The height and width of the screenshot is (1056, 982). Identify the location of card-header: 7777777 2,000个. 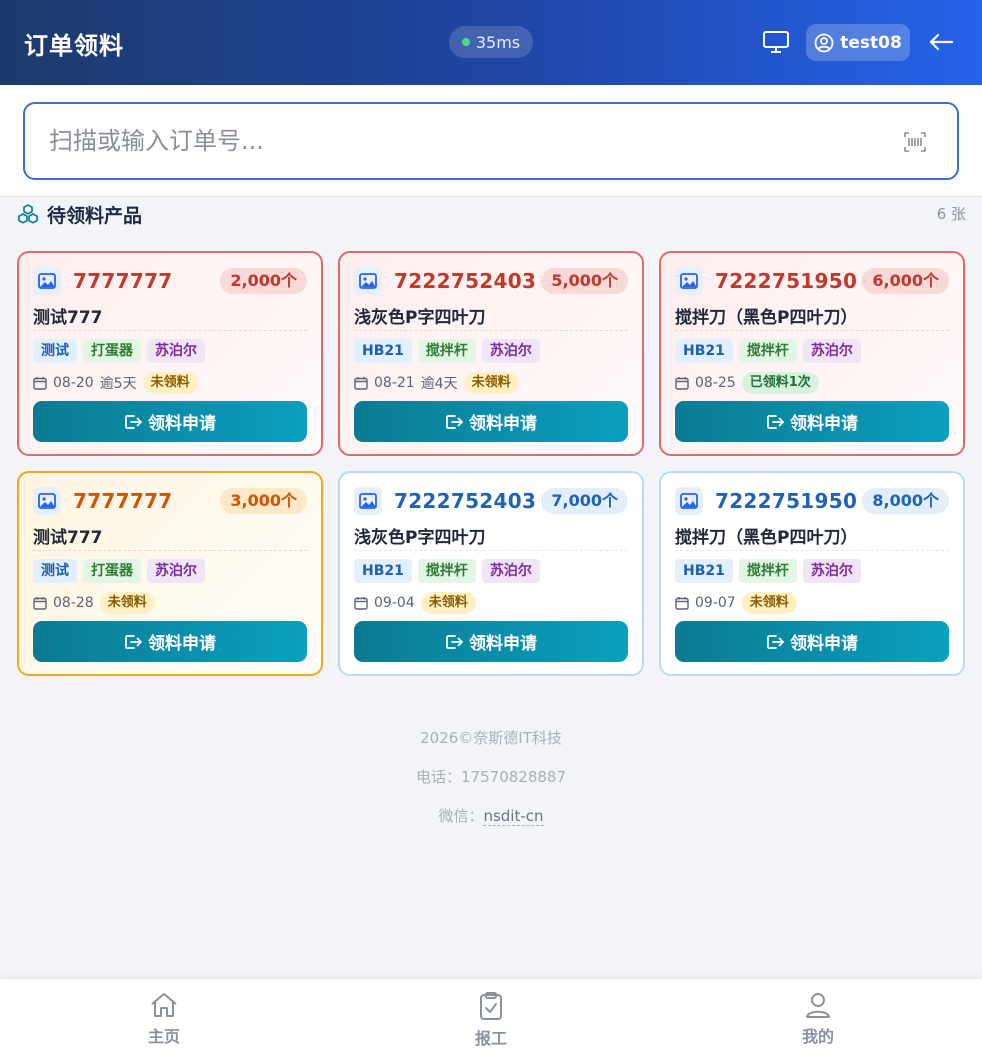
(170, 281).